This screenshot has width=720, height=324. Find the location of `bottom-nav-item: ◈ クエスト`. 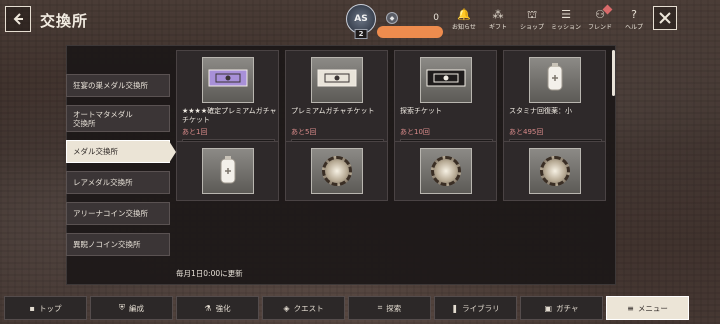

bottom-nav-item: ◈ クエスト is located at coordinates (303, 308).